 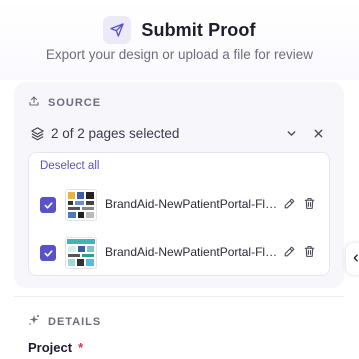 I want to click on page-selector: 2 of 2 pages selected, so click(x=179, y=134).